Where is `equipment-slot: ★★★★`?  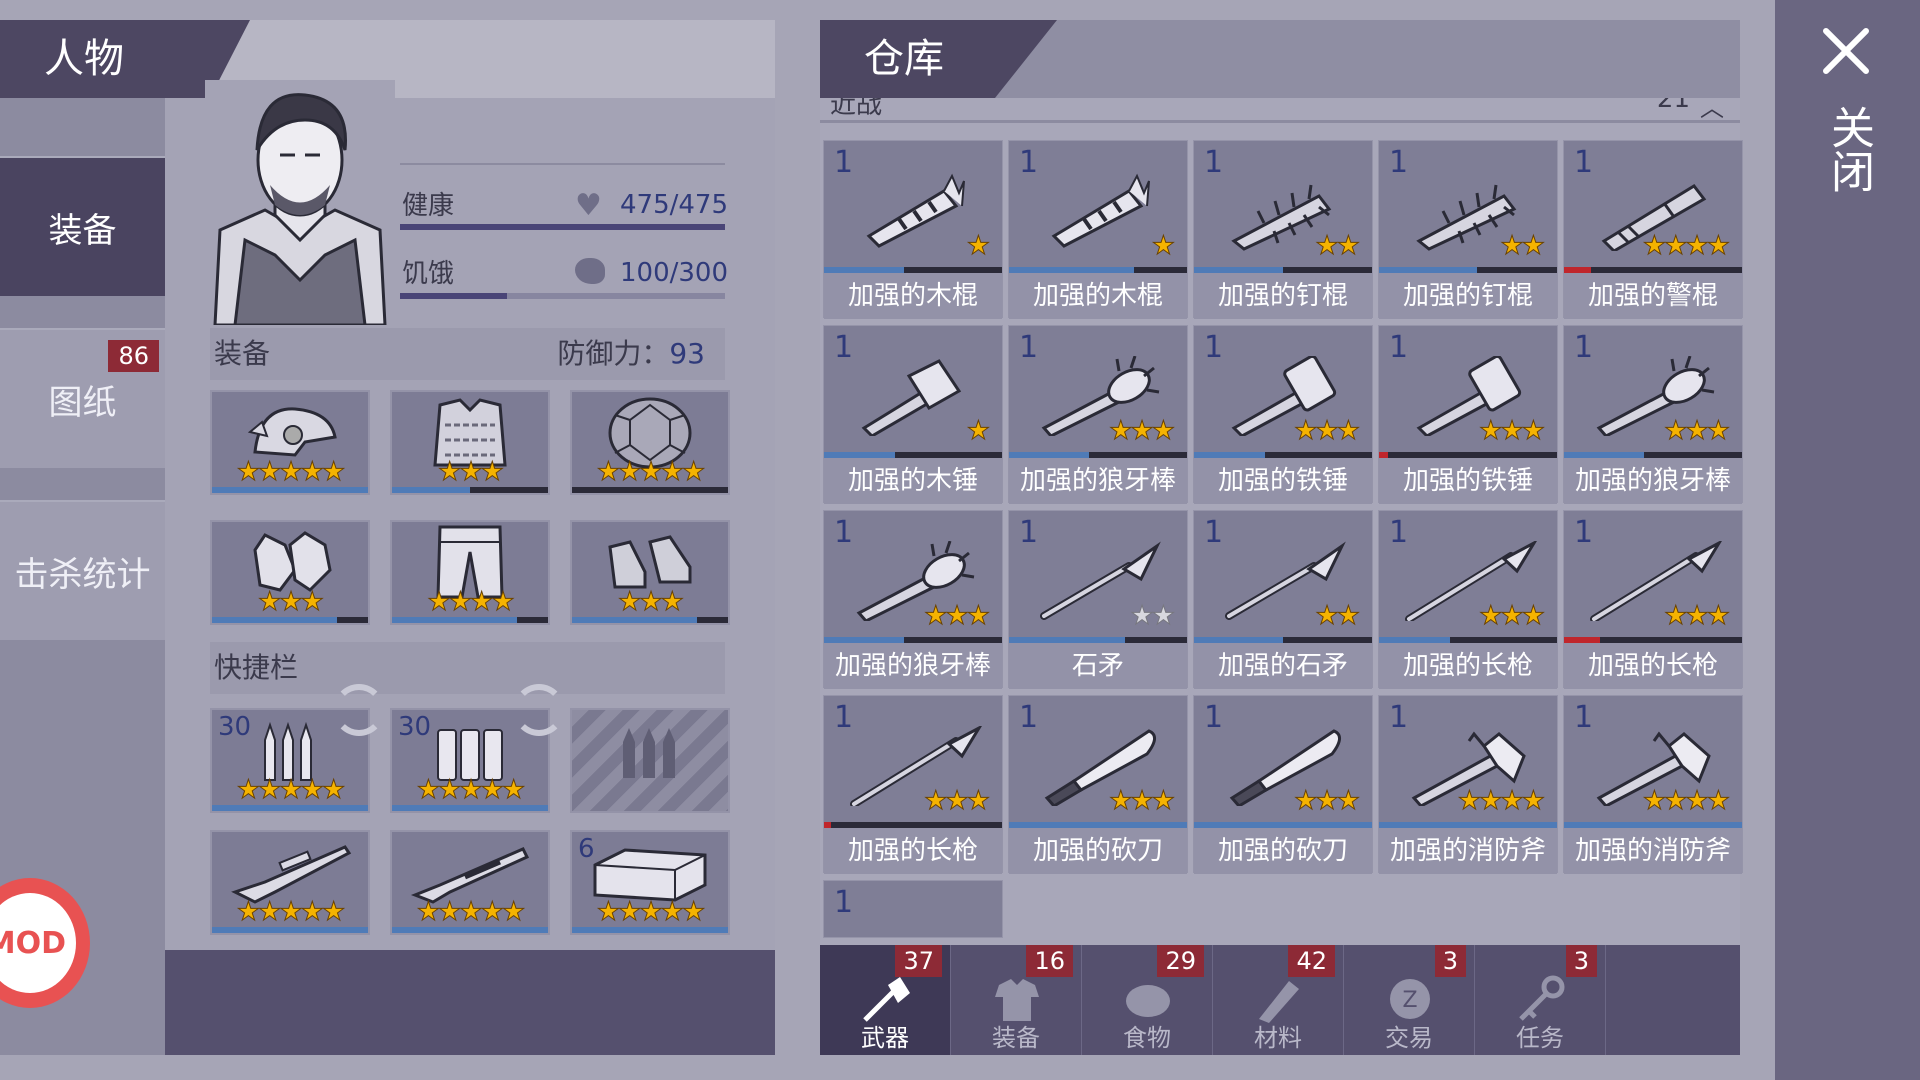 equipment-slot: ★★★★ is located at coordinates (470, 572).